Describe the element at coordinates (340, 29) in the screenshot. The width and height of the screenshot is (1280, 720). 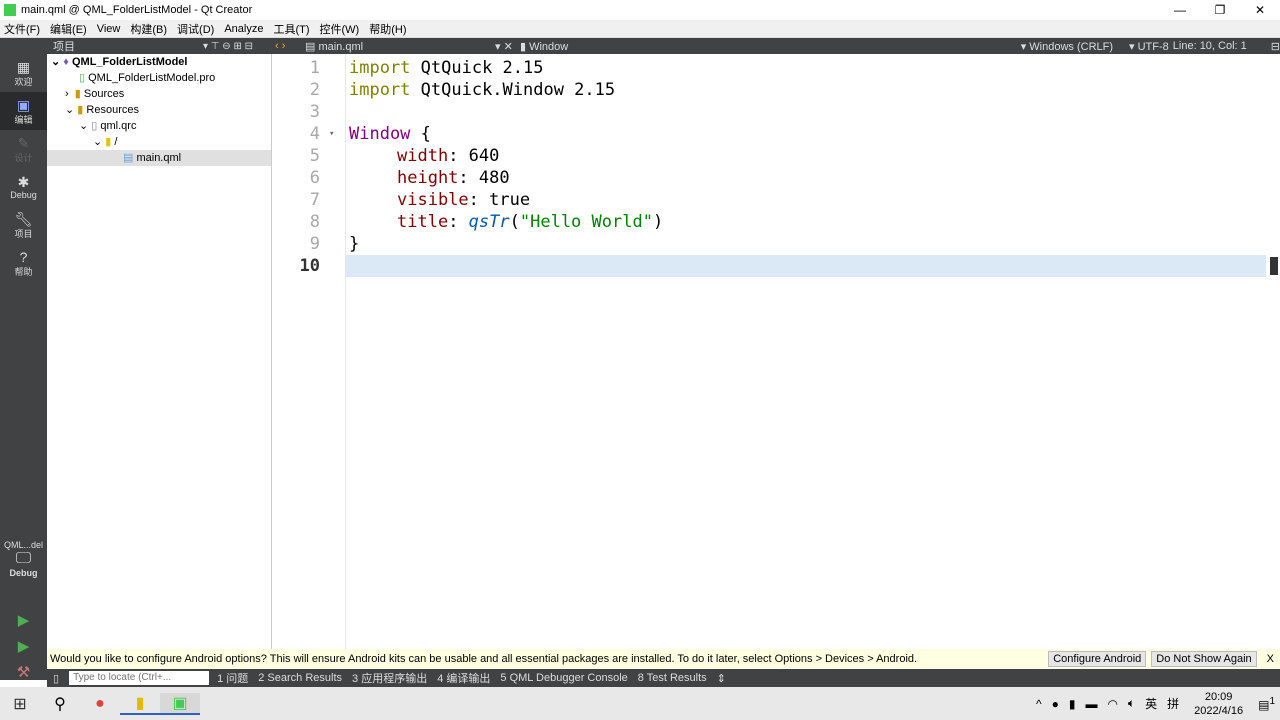
I see `menu-controls: 控件(W)` at that location.